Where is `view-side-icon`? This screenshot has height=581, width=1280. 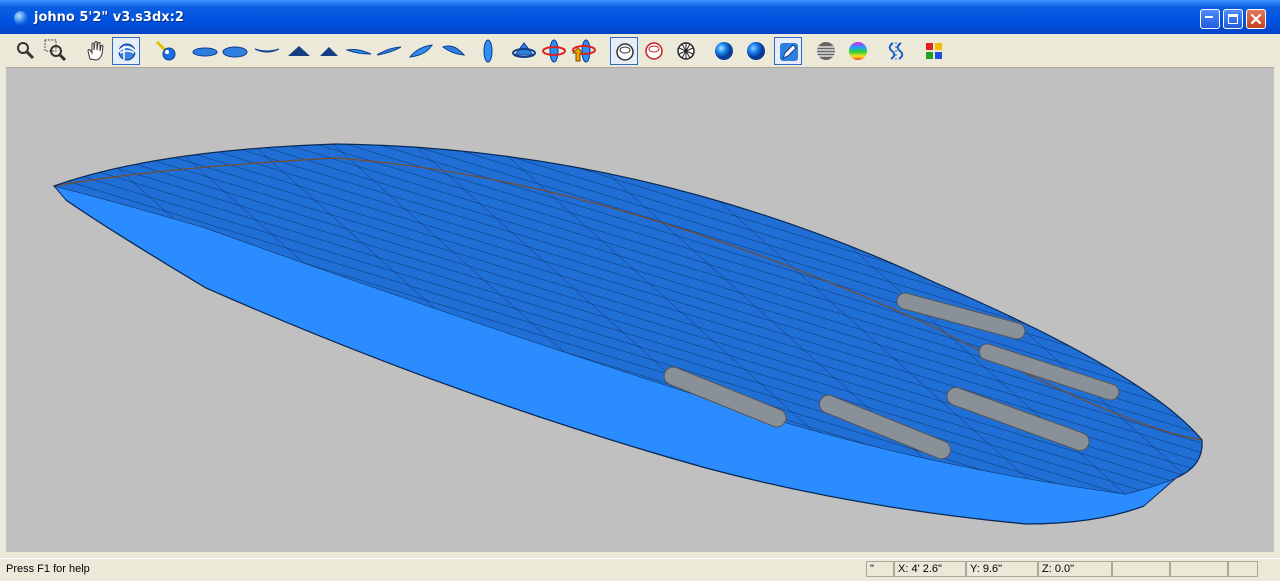
view-side-icon is located at coordinates (488, 51).